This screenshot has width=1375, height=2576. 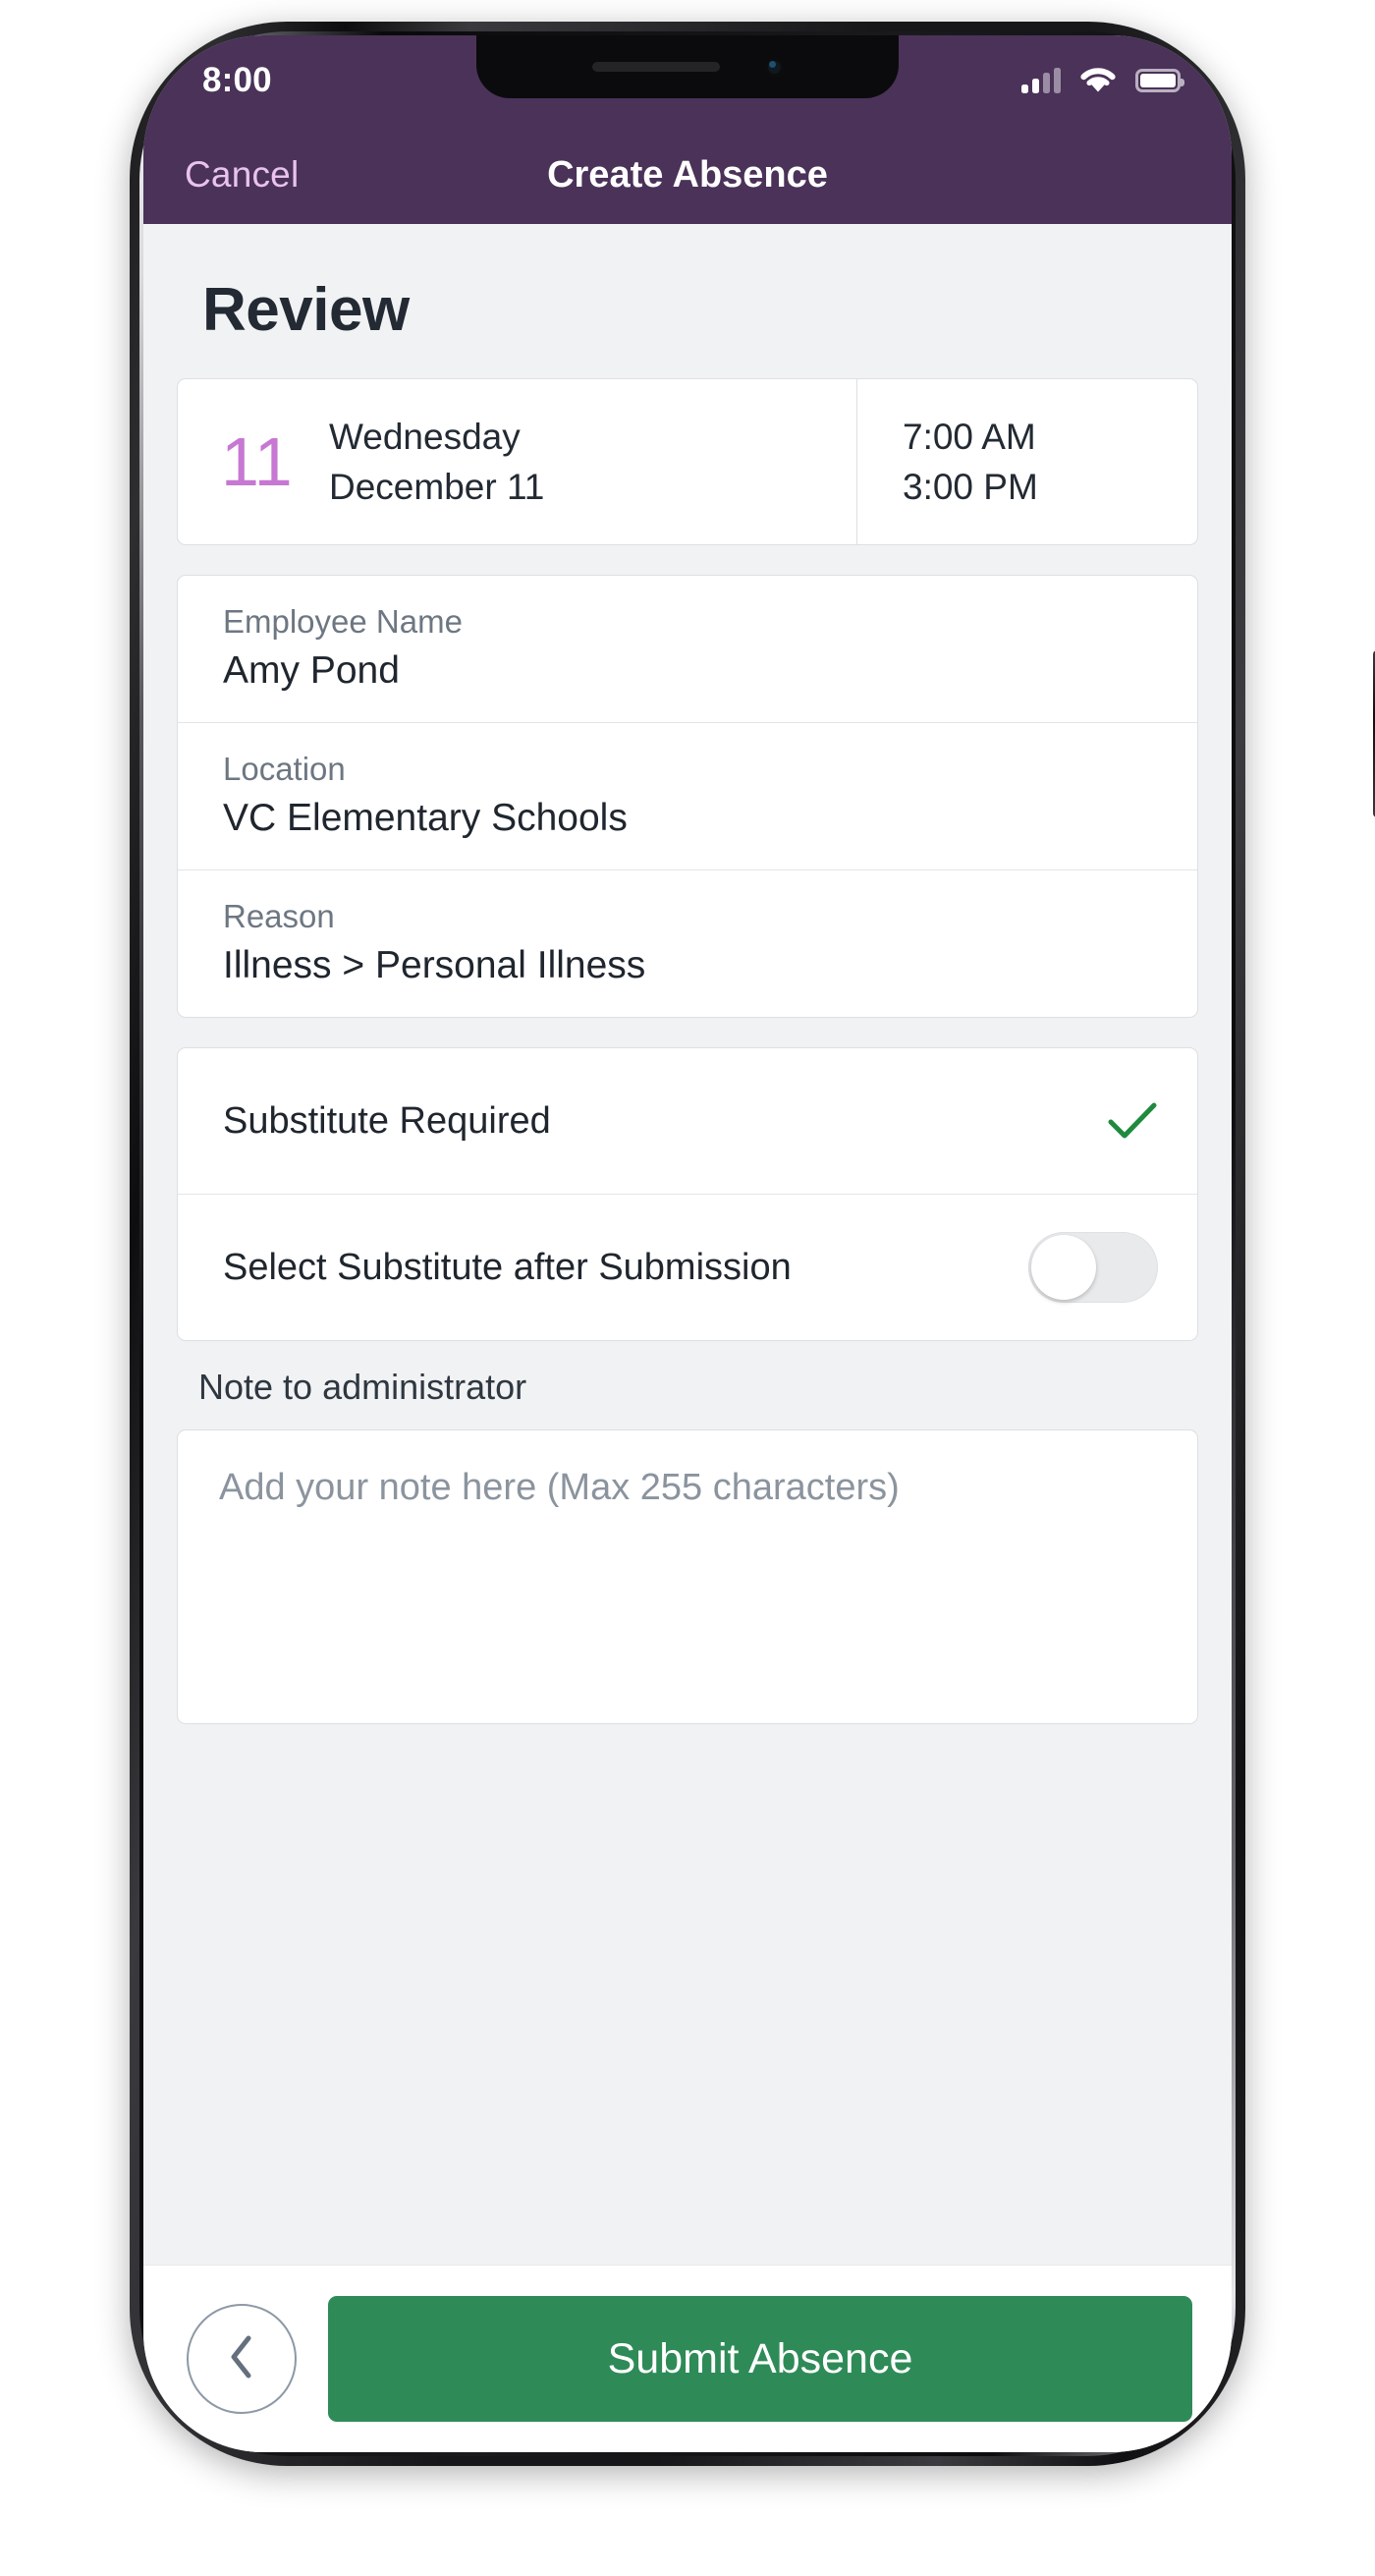 I want to click on cellular-signal-icon, so click(x=1041, y=80).